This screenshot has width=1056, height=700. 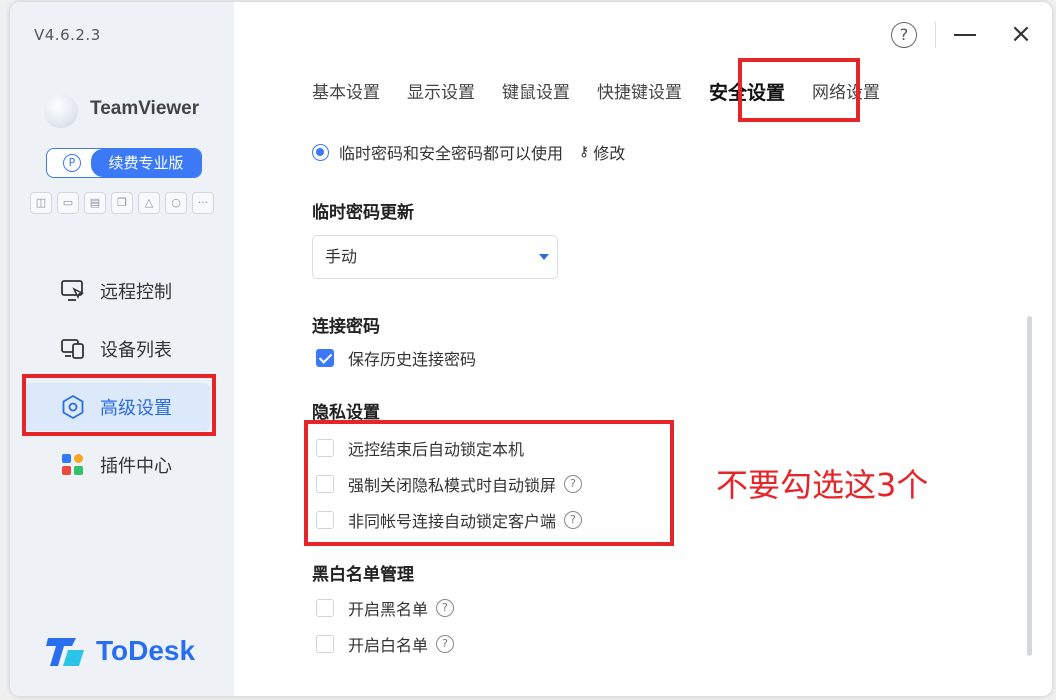 I want to click on window-controls: ? ×, so click(x=961, y=34).